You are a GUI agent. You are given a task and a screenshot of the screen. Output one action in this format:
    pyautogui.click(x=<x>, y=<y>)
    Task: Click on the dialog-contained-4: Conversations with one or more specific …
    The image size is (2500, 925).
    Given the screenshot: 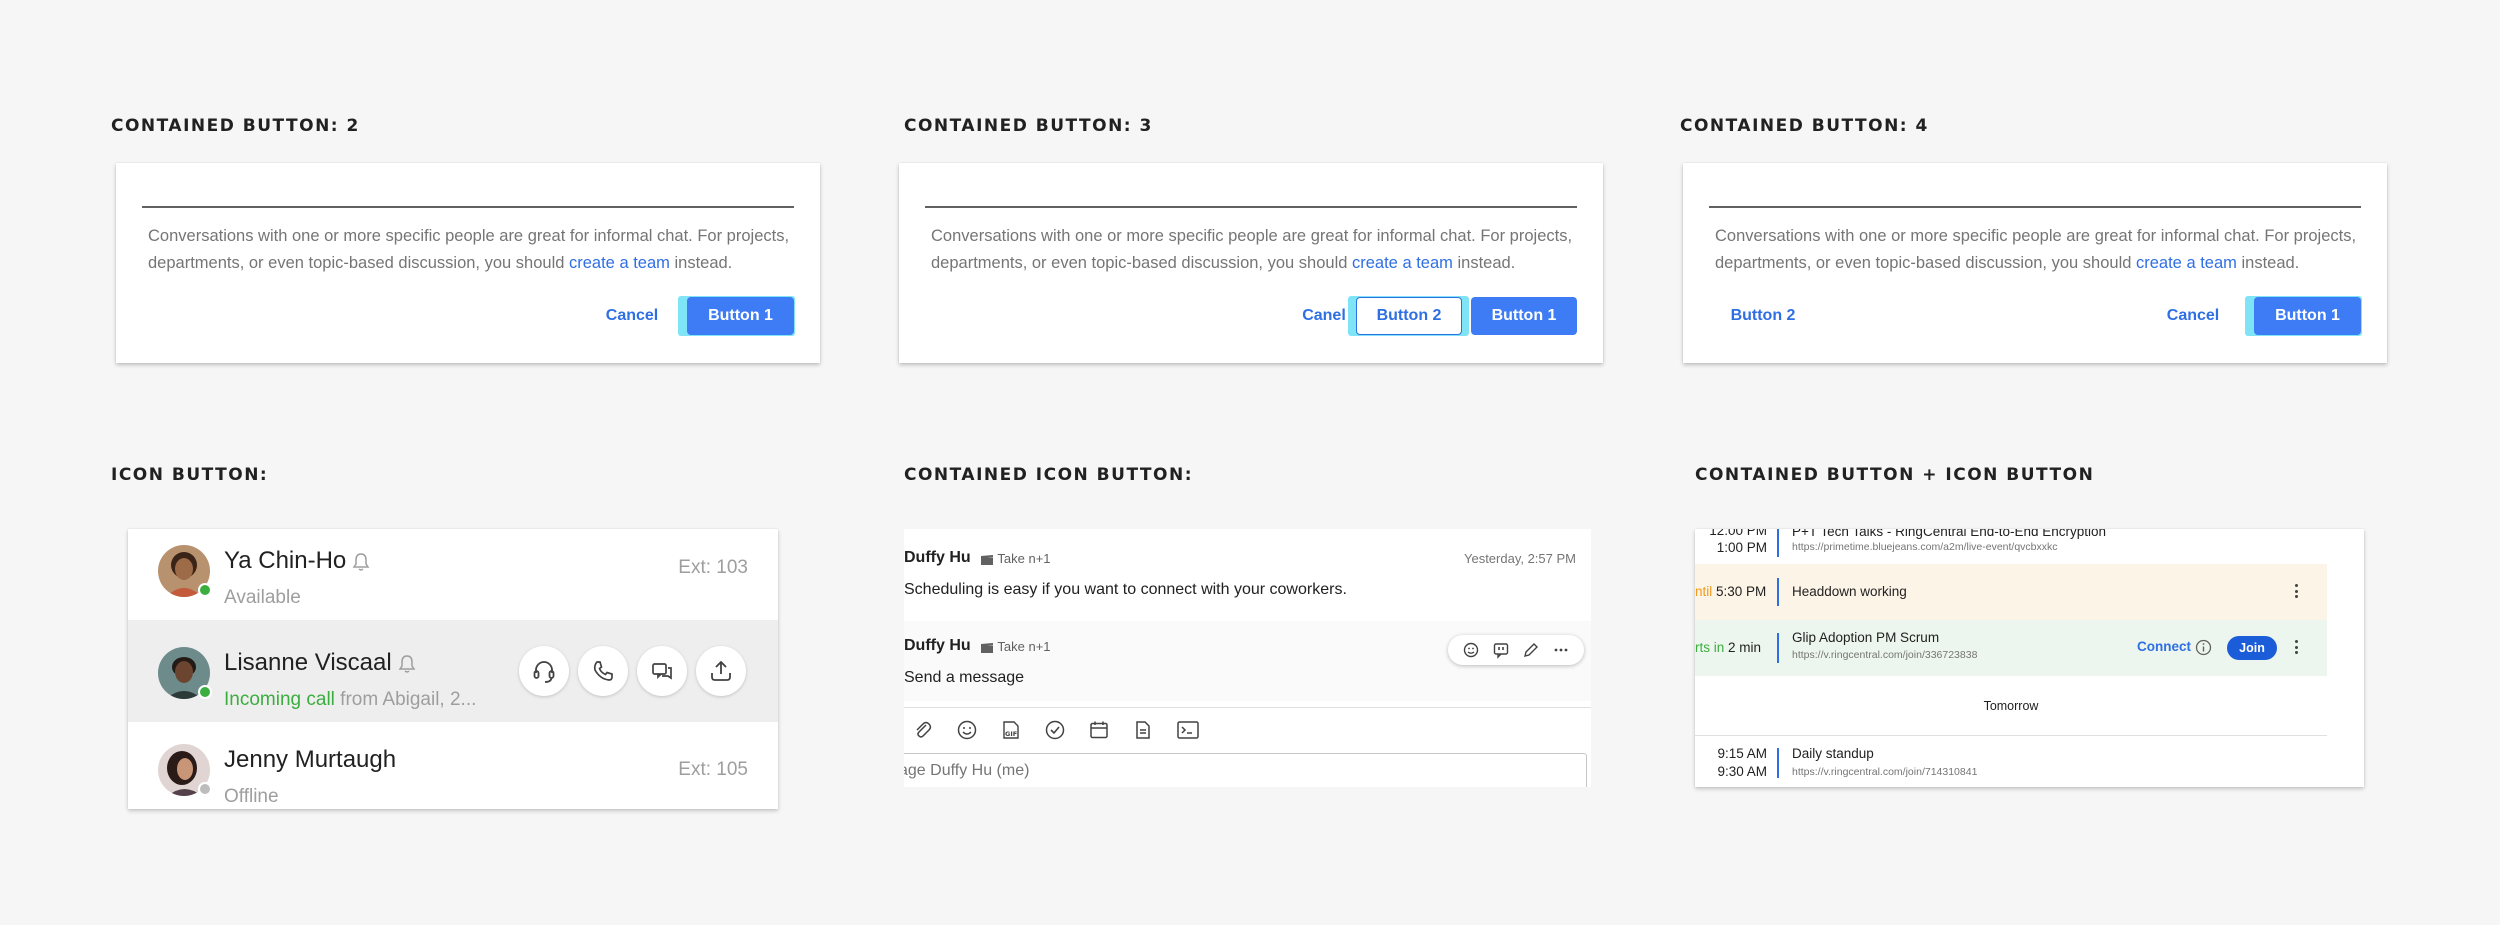 What is the action you would take?
    pyautogui.click(x=2035, y=263)
    